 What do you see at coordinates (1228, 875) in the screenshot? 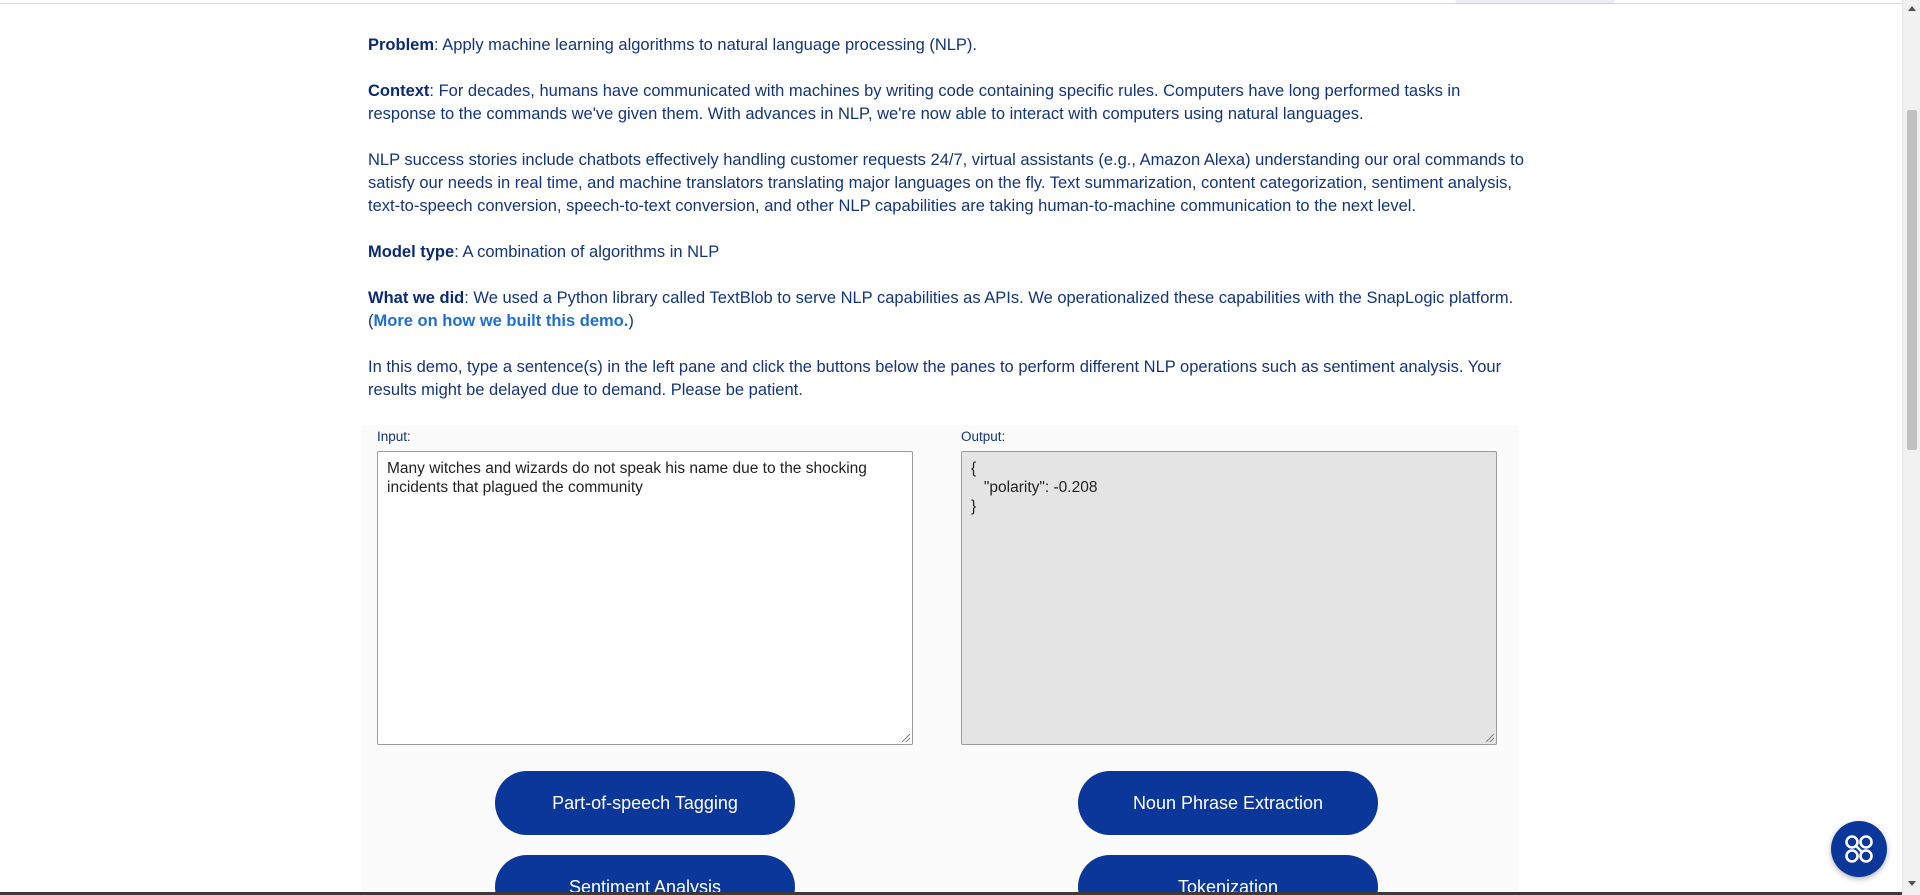
I see `tokenization-button: Tokenization` at bounding box center [1228, 875].